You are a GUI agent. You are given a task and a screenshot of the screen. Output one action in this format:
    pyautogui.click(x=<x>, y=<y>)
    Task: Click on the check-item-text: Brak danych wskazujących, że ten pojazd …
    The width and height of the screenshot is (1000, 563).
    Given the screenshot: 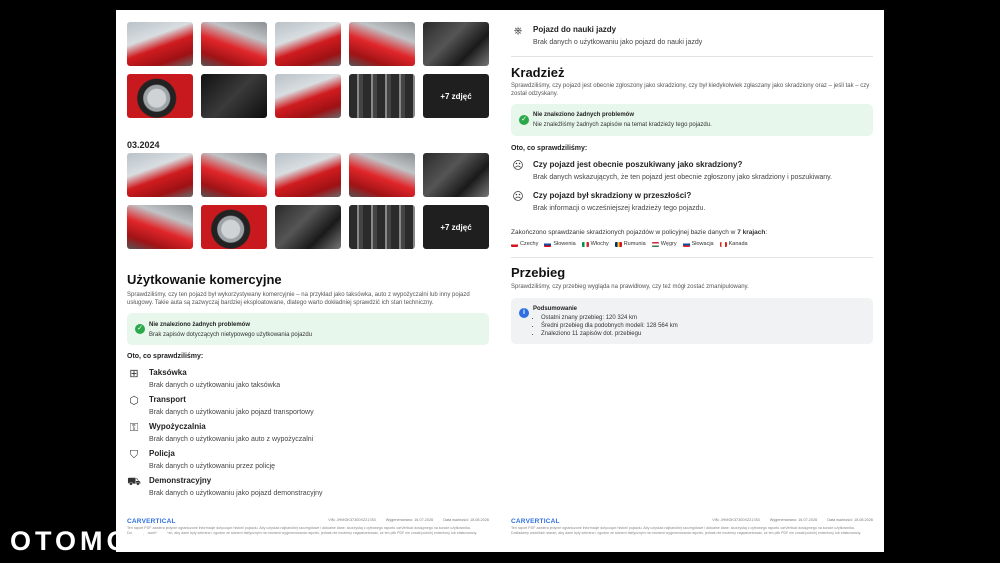 What is the action you would take?
    pyautogui.click(x=683, y=177)
    